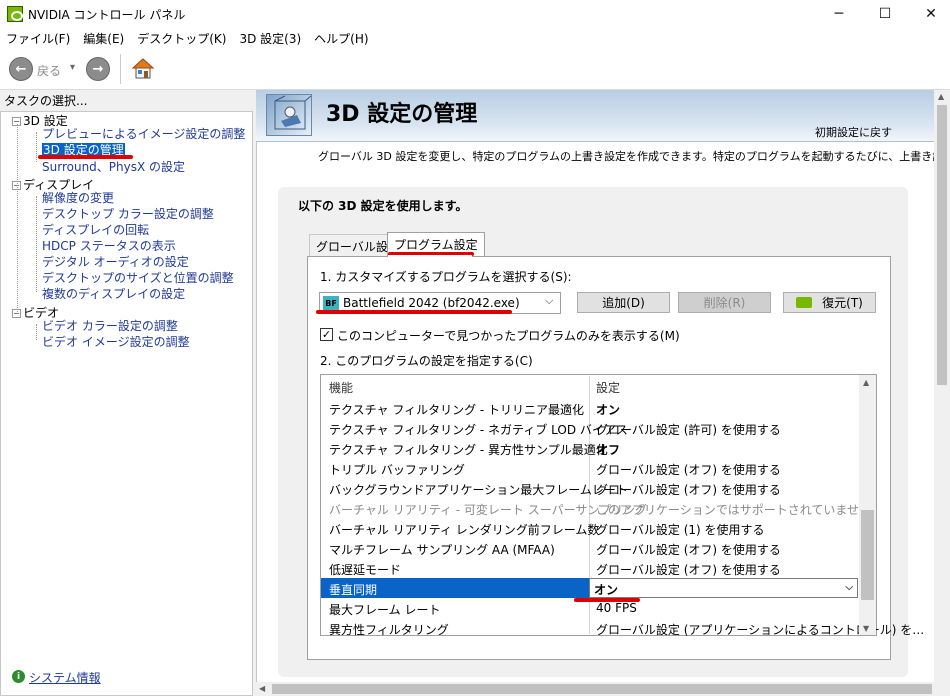 The image size is (950, 696). Describe the element at coordinates (734, 510) in the screenshot. I see `setting-value: このアプリケーションではサポートされていません` at that location.